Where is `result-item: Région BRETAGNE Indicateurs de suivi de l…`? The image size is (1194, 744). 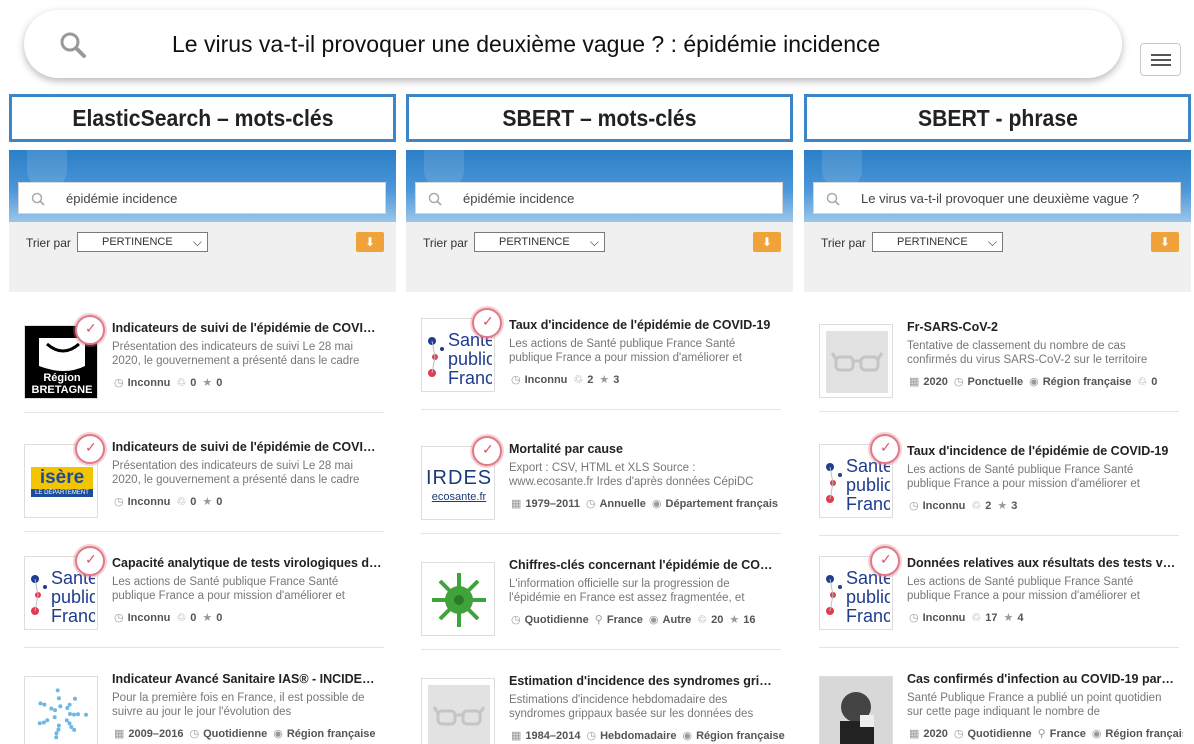
result-item: Région BRETAGNE Indicateurs de suivi de l… is located at coordinates (204, 363).